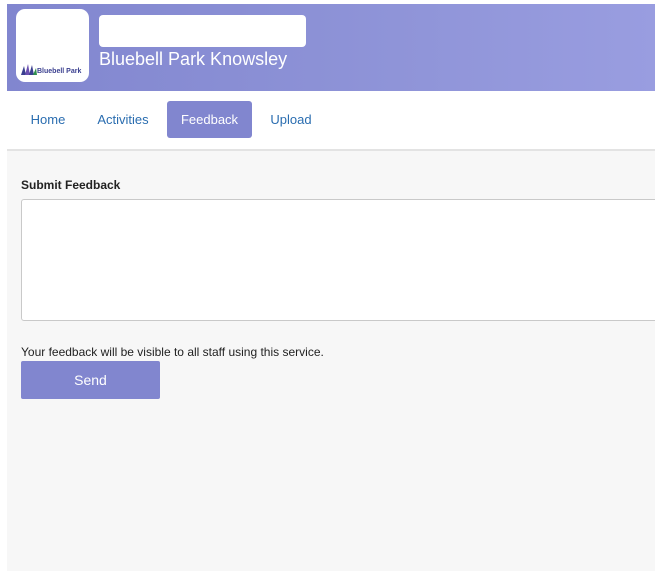 This screenshot has height=571, width=655. I want to click on nav-tab-feedback: Feedback, so click(209, 119).